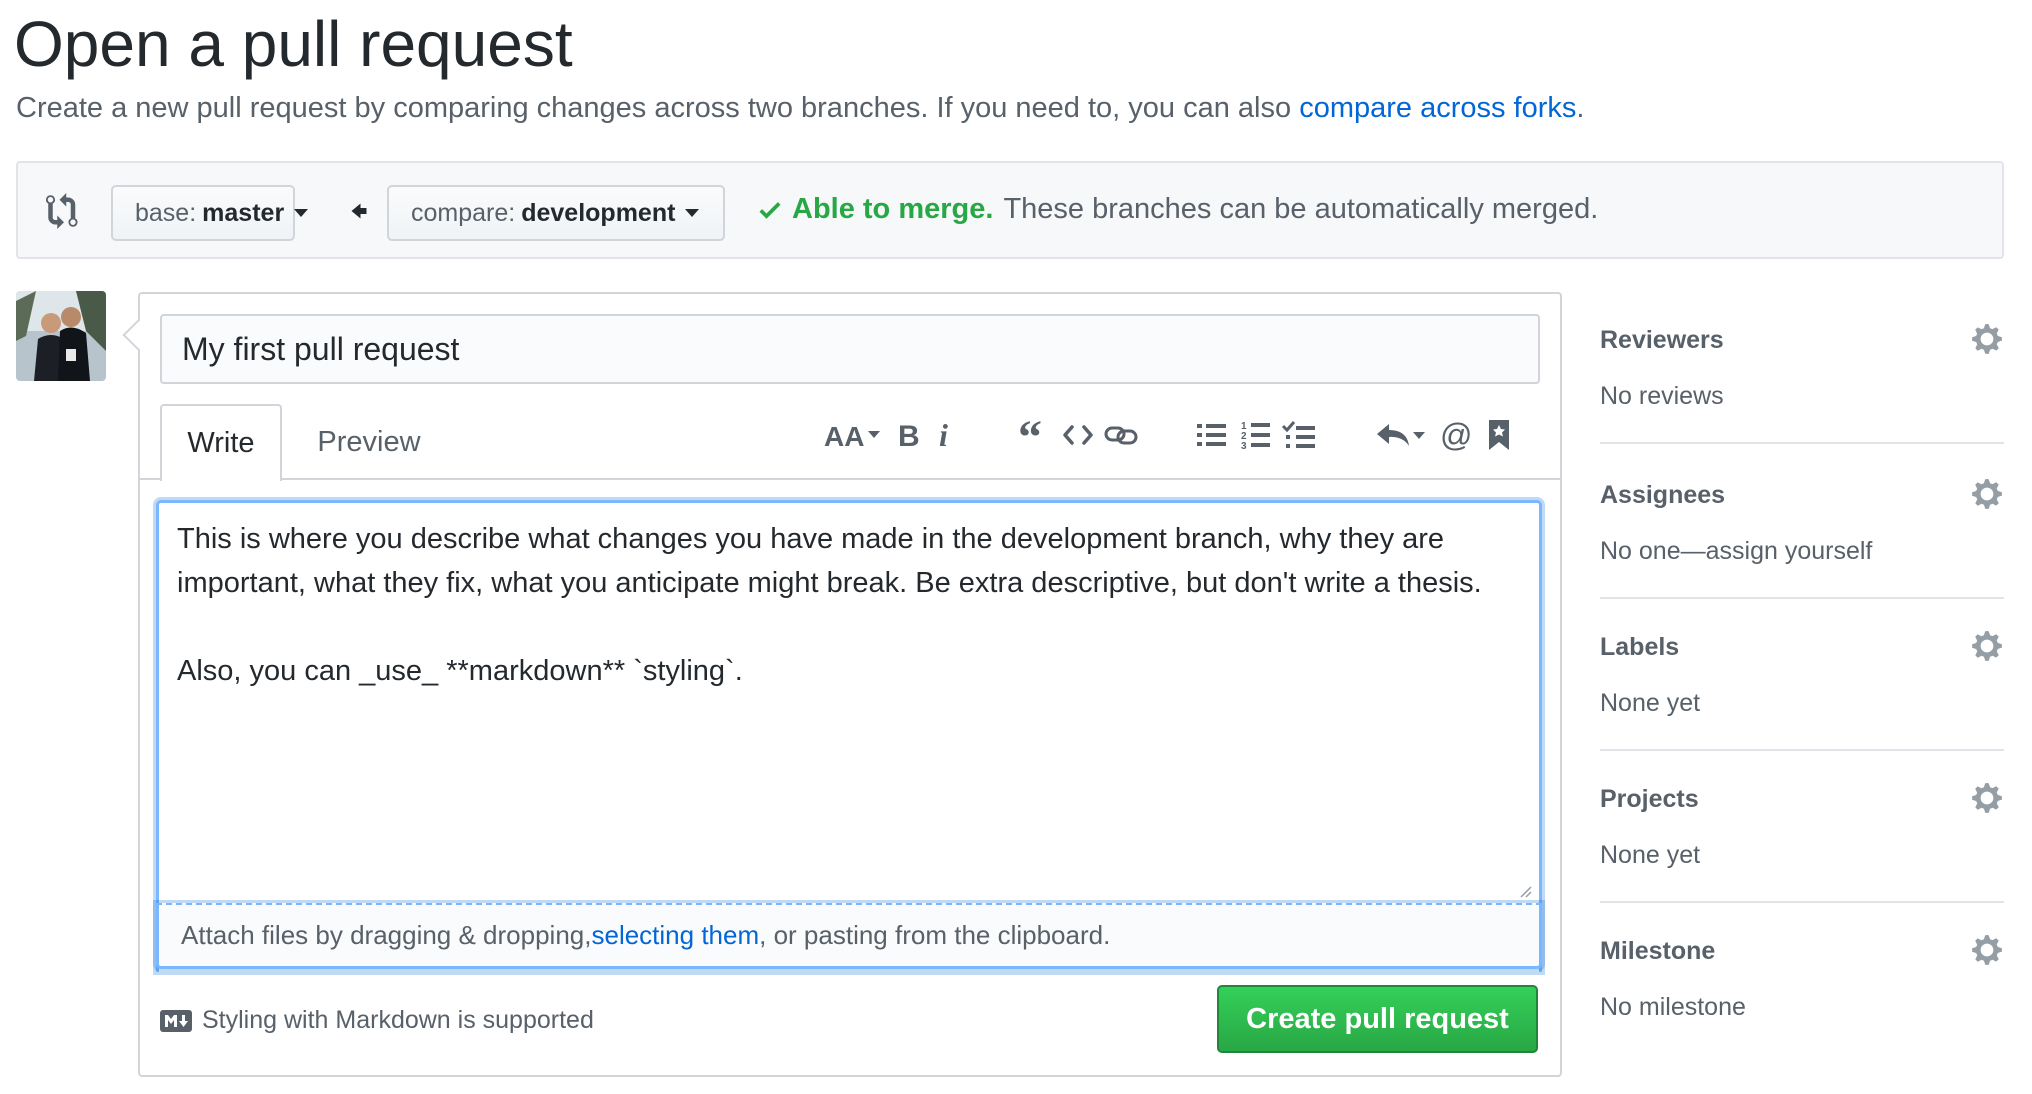 The width and height of the screenshot is (2032, 1094). I want to click on sidebar-reviewers: Reviewers No reviews, so click(1802, 367).